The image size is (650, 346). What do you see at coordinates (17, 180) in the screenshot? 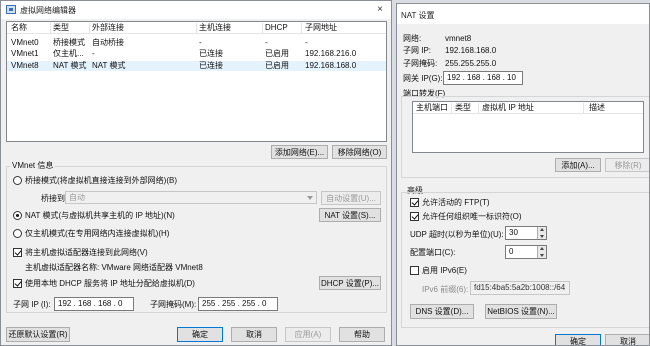
I see `bridge-mode-radio` at bounding box center [17, 180].